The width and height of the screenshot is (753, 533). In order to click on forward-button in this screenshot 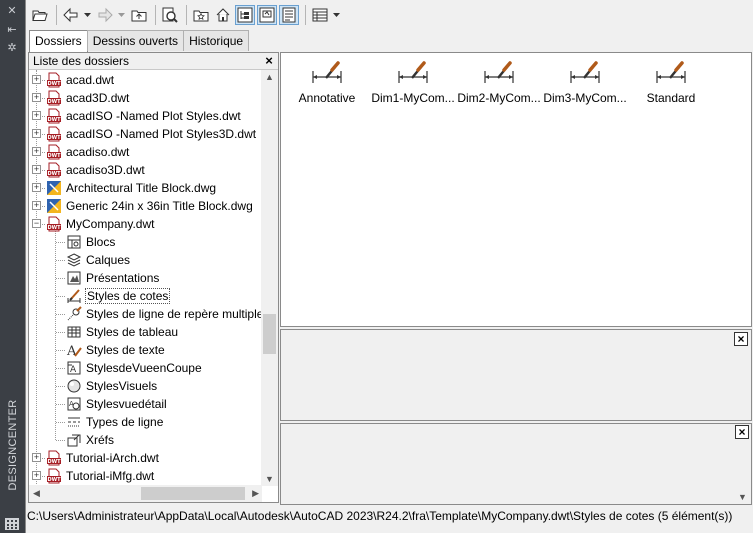, I will do `click(105, 15)`.